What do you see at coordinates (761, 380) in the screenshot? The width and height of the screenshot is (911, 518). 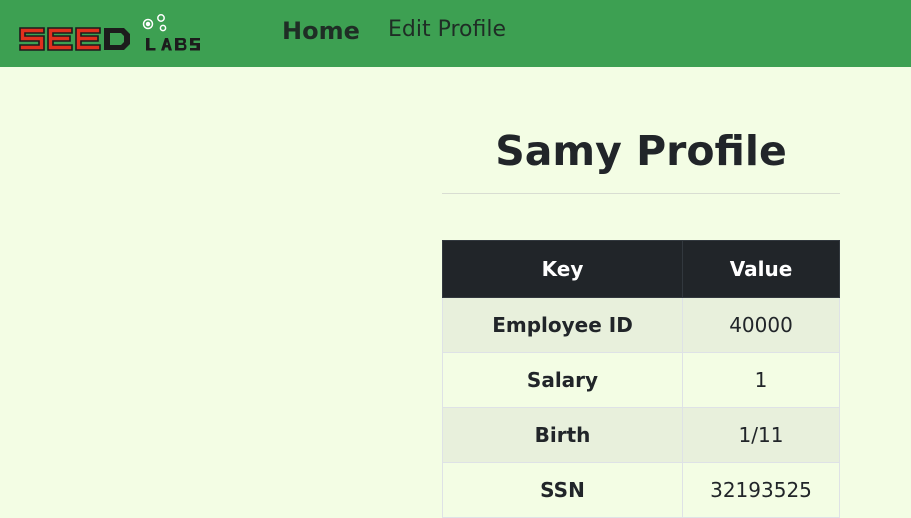 I see `row-value: 1` at bounding box center [761, 380].